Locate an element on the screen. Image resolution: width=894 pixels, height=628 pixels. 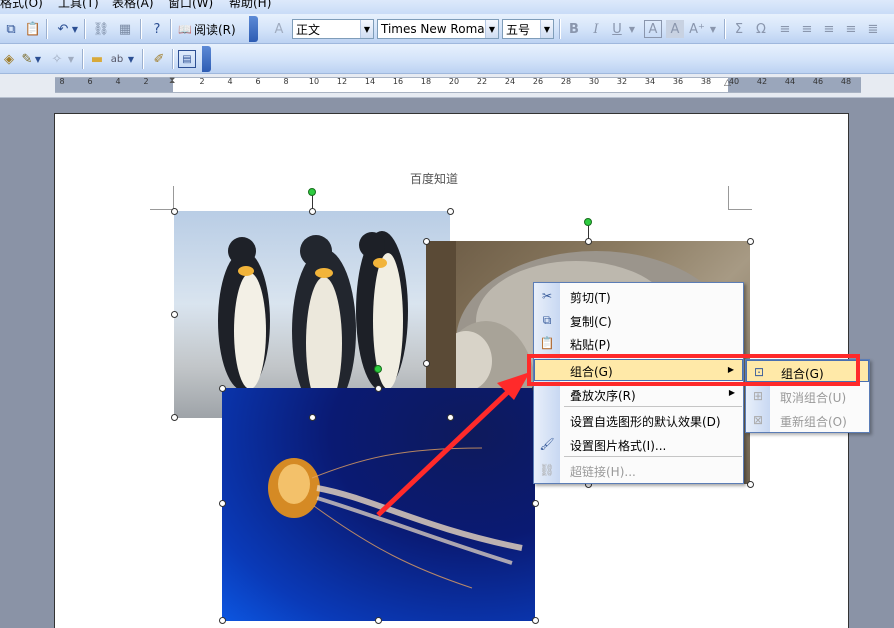
annotation-arrow-line is located at coordinates (444, 452).